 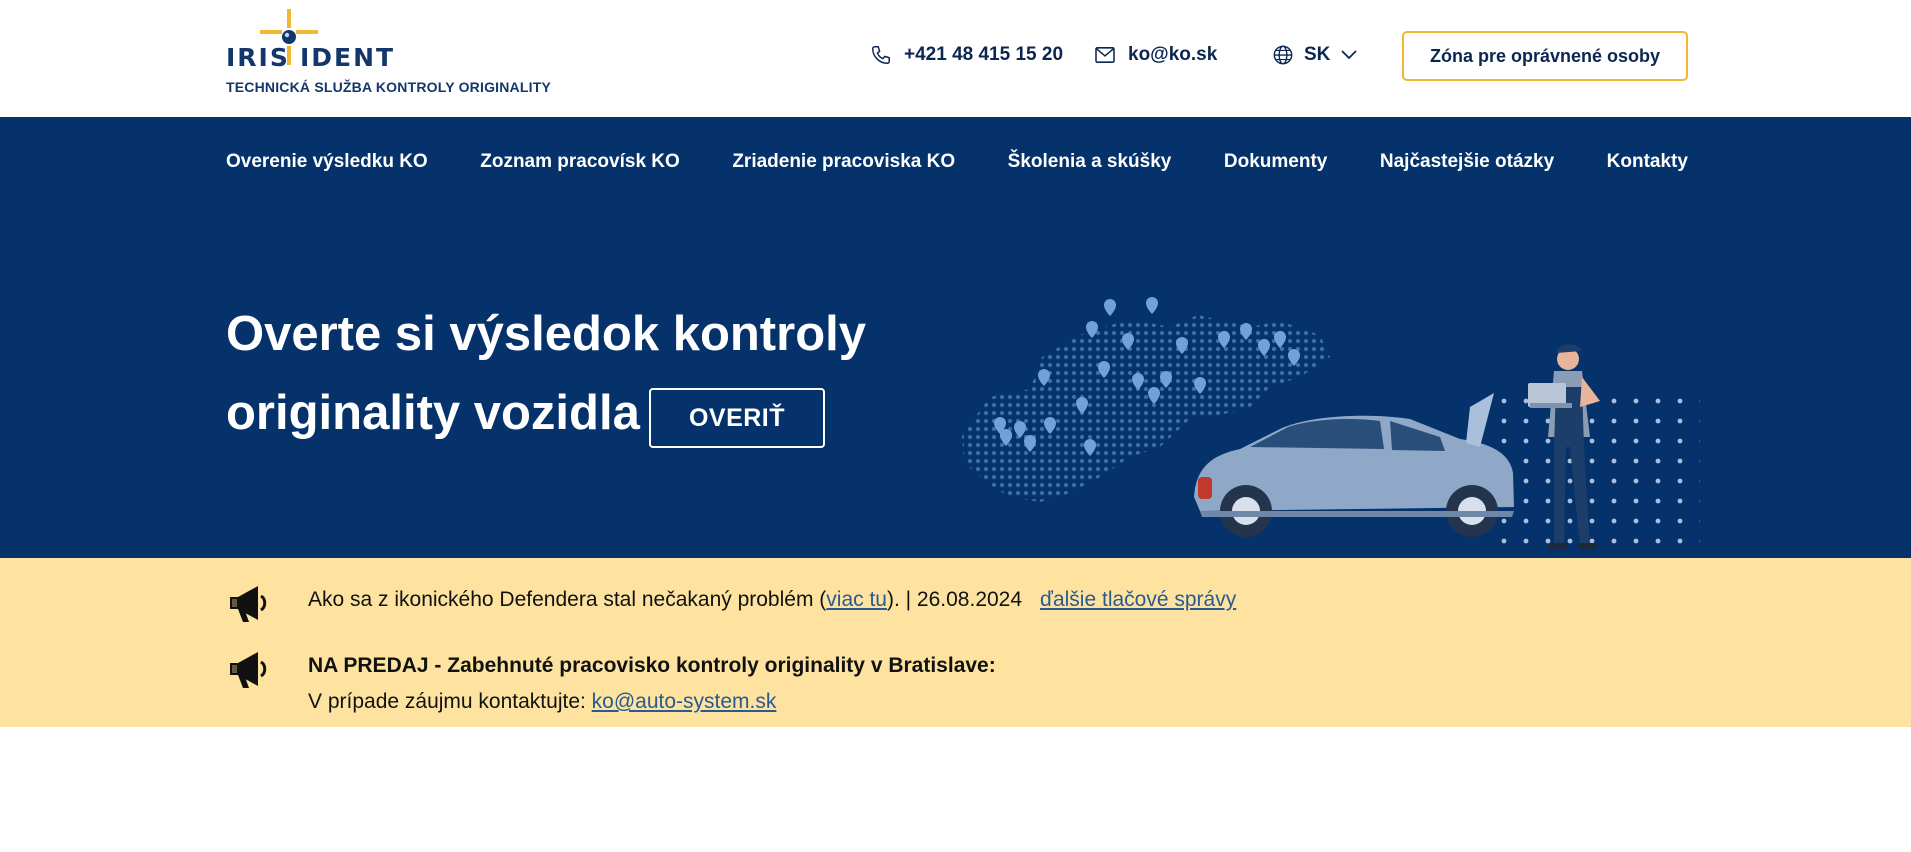 I want to click on chevron-down-icon, so click(x=1349, y=55).